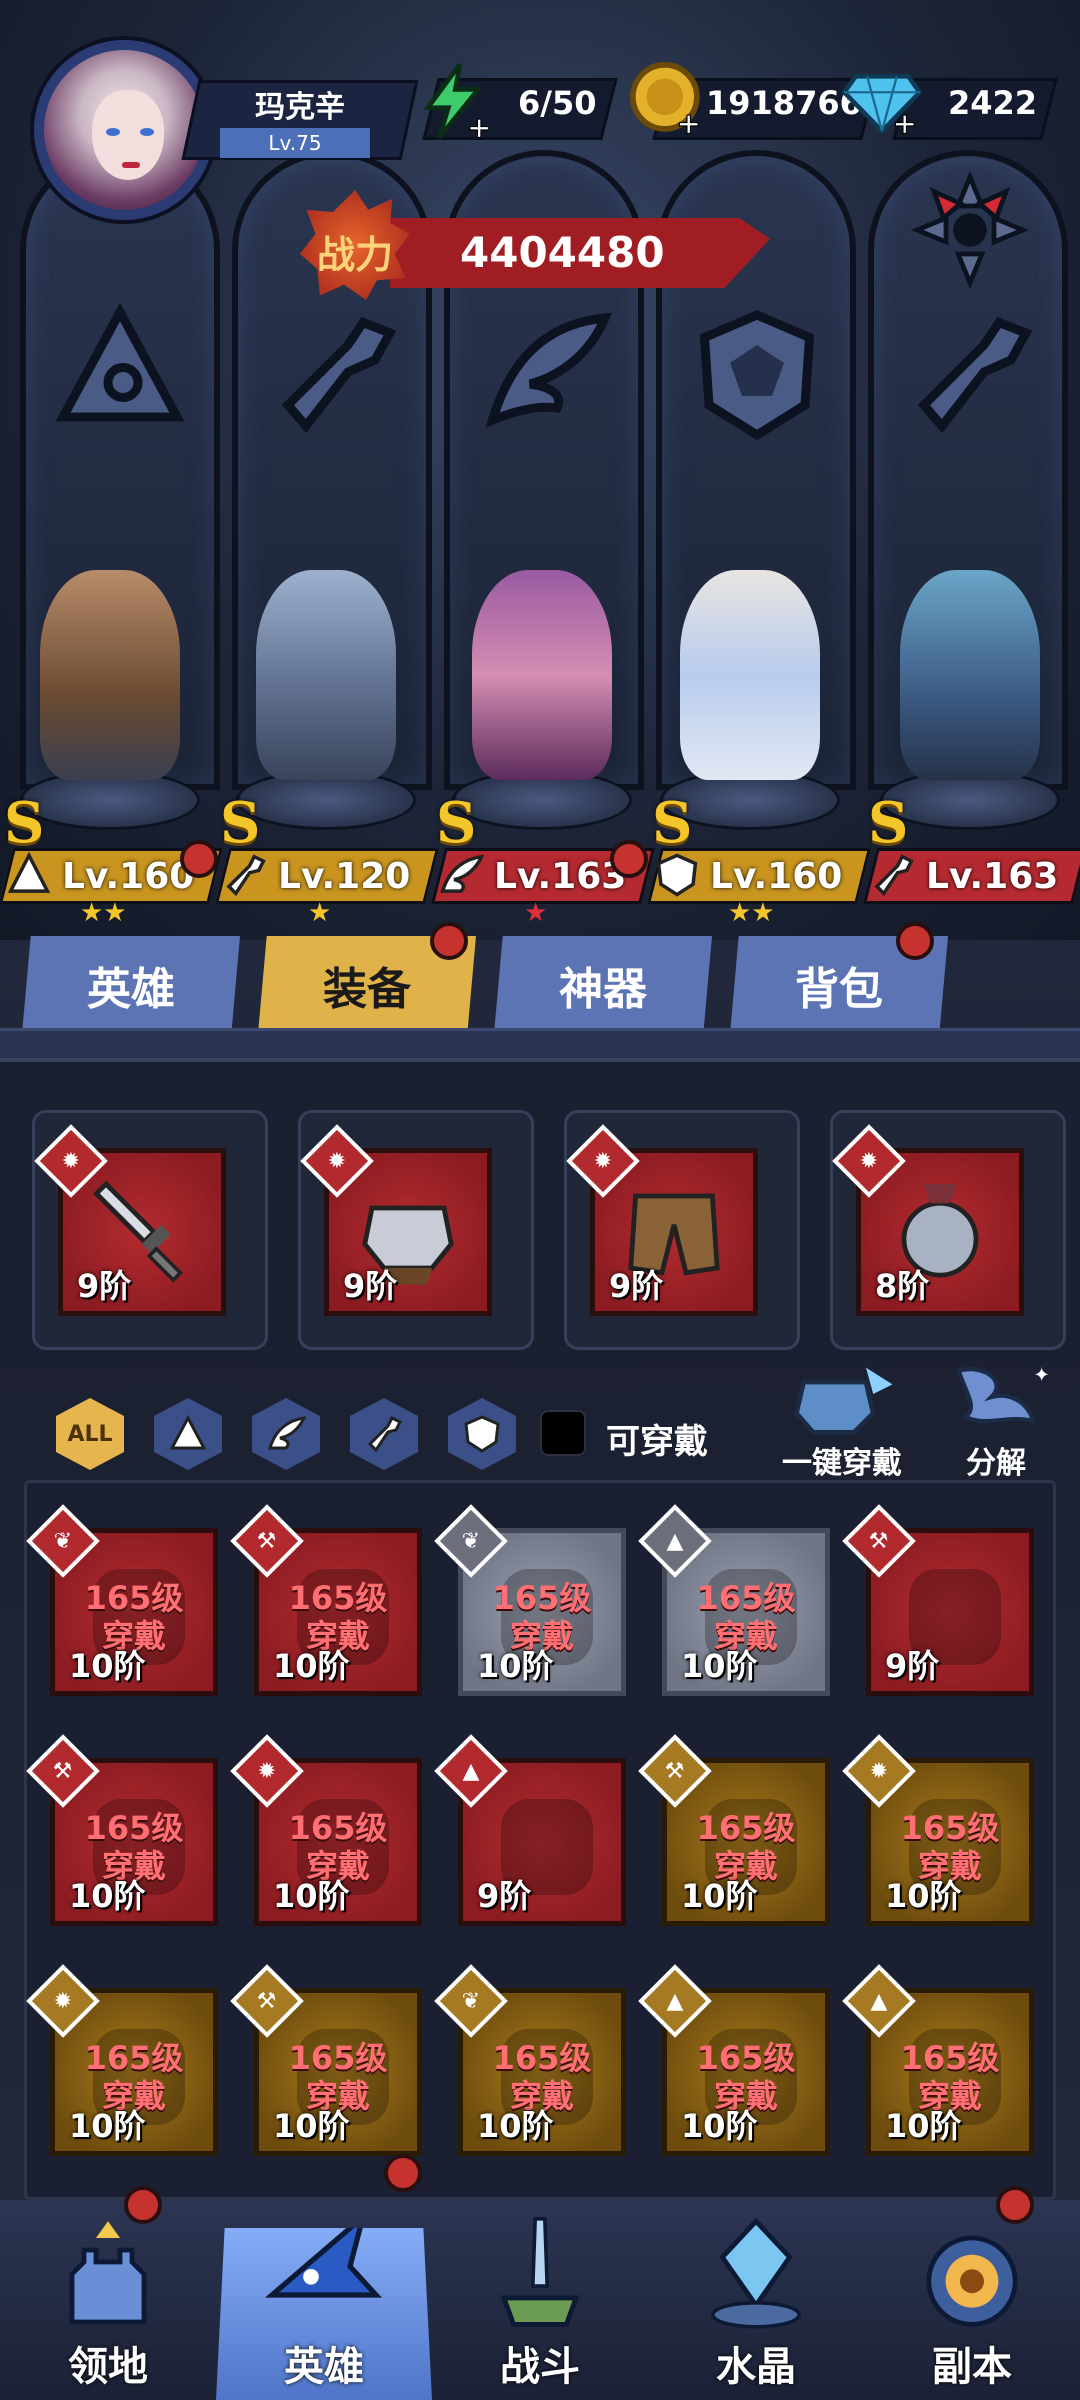 This screenshot has width=1080, height=2400. I want to click on nav-dungeon: 副本, so click(972, 2300).